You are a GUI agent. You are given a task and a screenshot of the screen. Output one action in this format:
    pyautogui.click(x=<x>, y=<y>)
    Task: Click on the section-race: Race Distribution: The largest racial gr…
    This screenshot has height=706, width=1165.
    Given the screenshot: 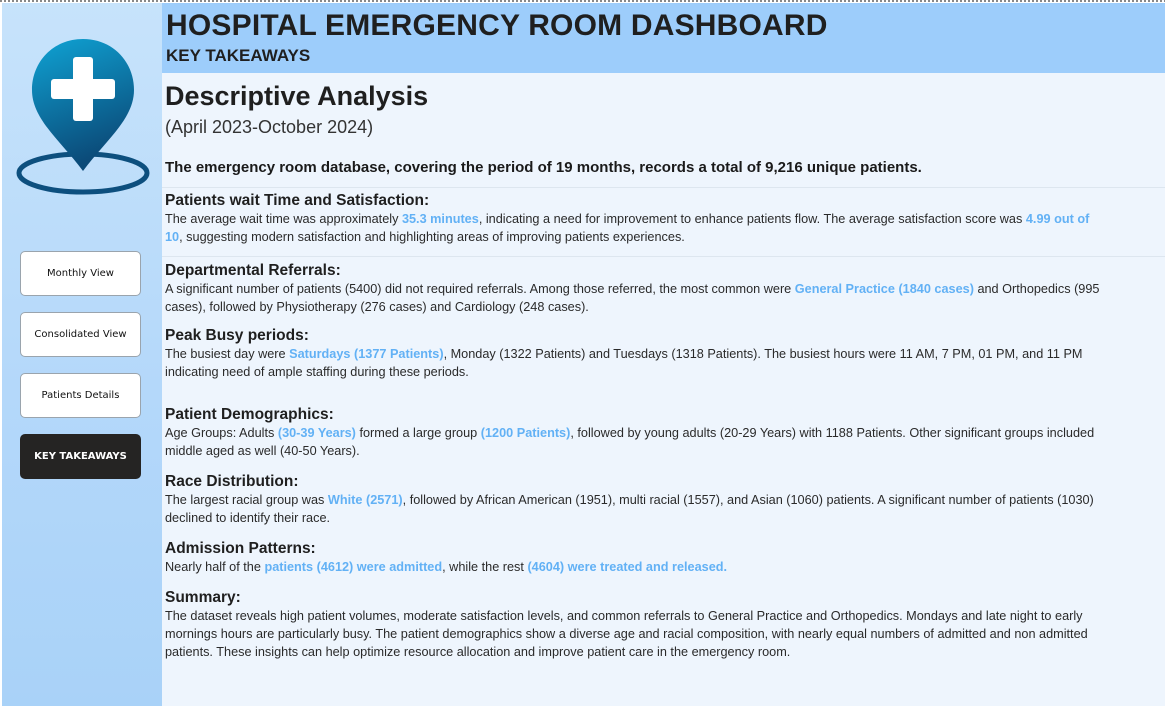 What is the action you would take?
    pyautogui.click(x=665, y=500)
    